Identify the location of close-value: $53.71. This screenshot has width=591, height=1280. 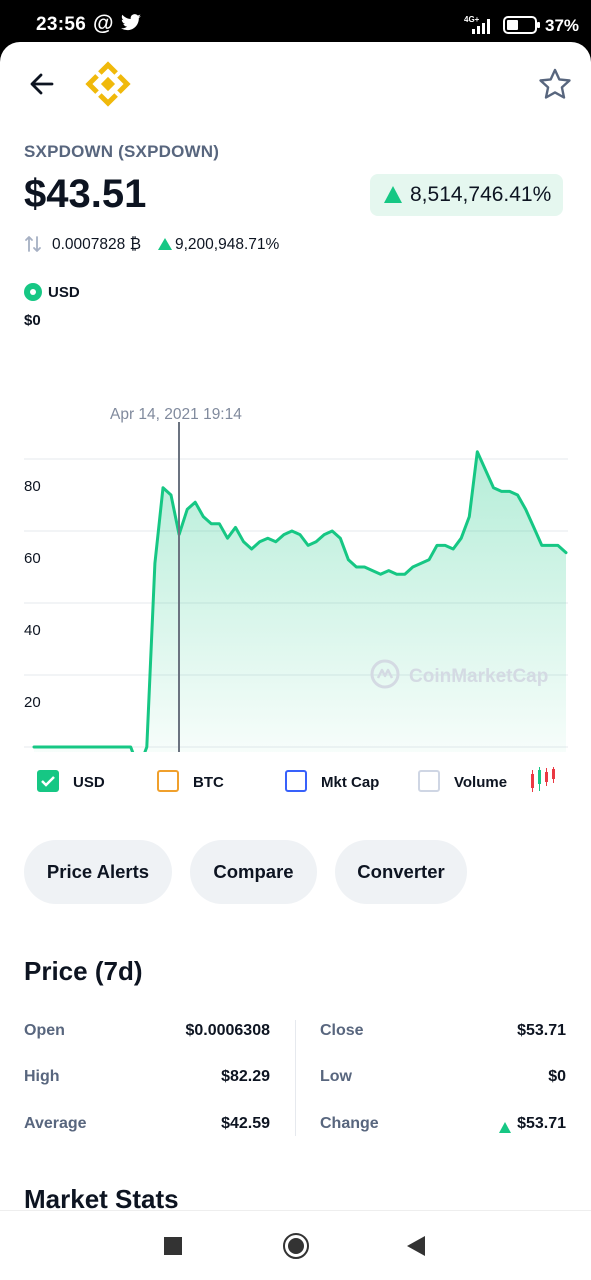
(541, 1030).